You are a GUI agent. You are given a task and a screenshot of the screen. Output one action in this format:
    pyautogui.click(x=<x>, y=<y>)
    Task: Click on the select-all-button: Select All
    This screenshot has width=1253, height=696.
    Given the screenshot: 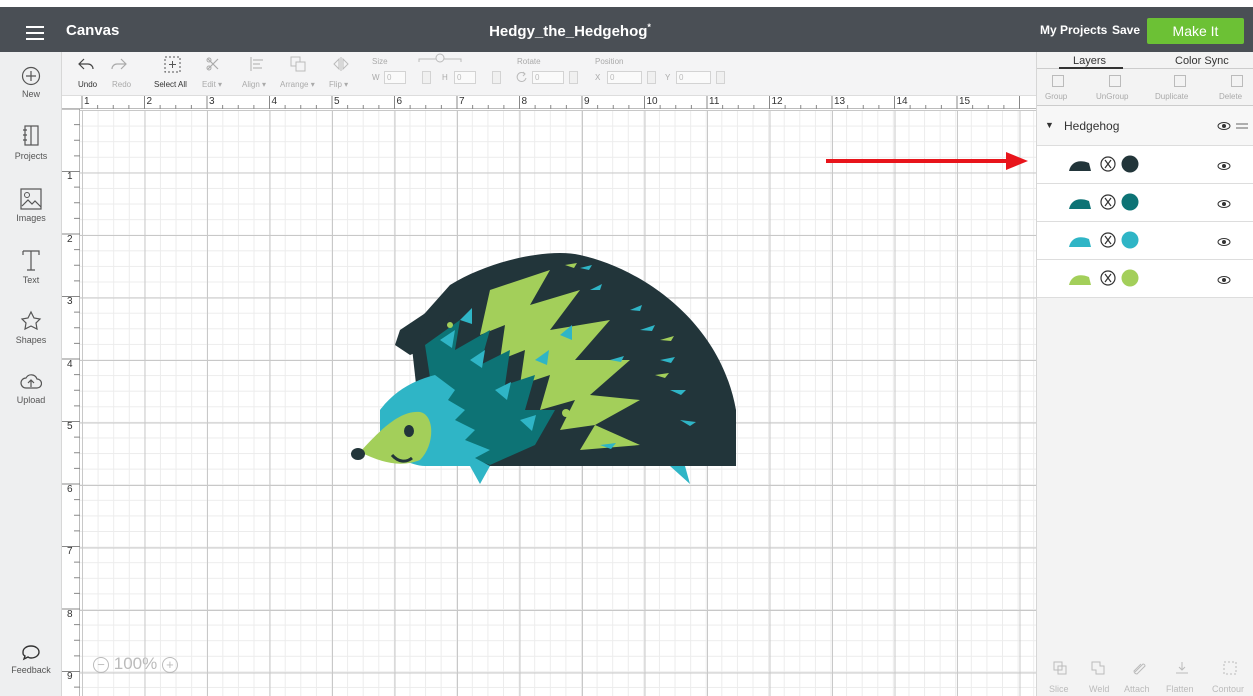 What is the action you would take?
    pyautogui.click(x=170, y=84)
    